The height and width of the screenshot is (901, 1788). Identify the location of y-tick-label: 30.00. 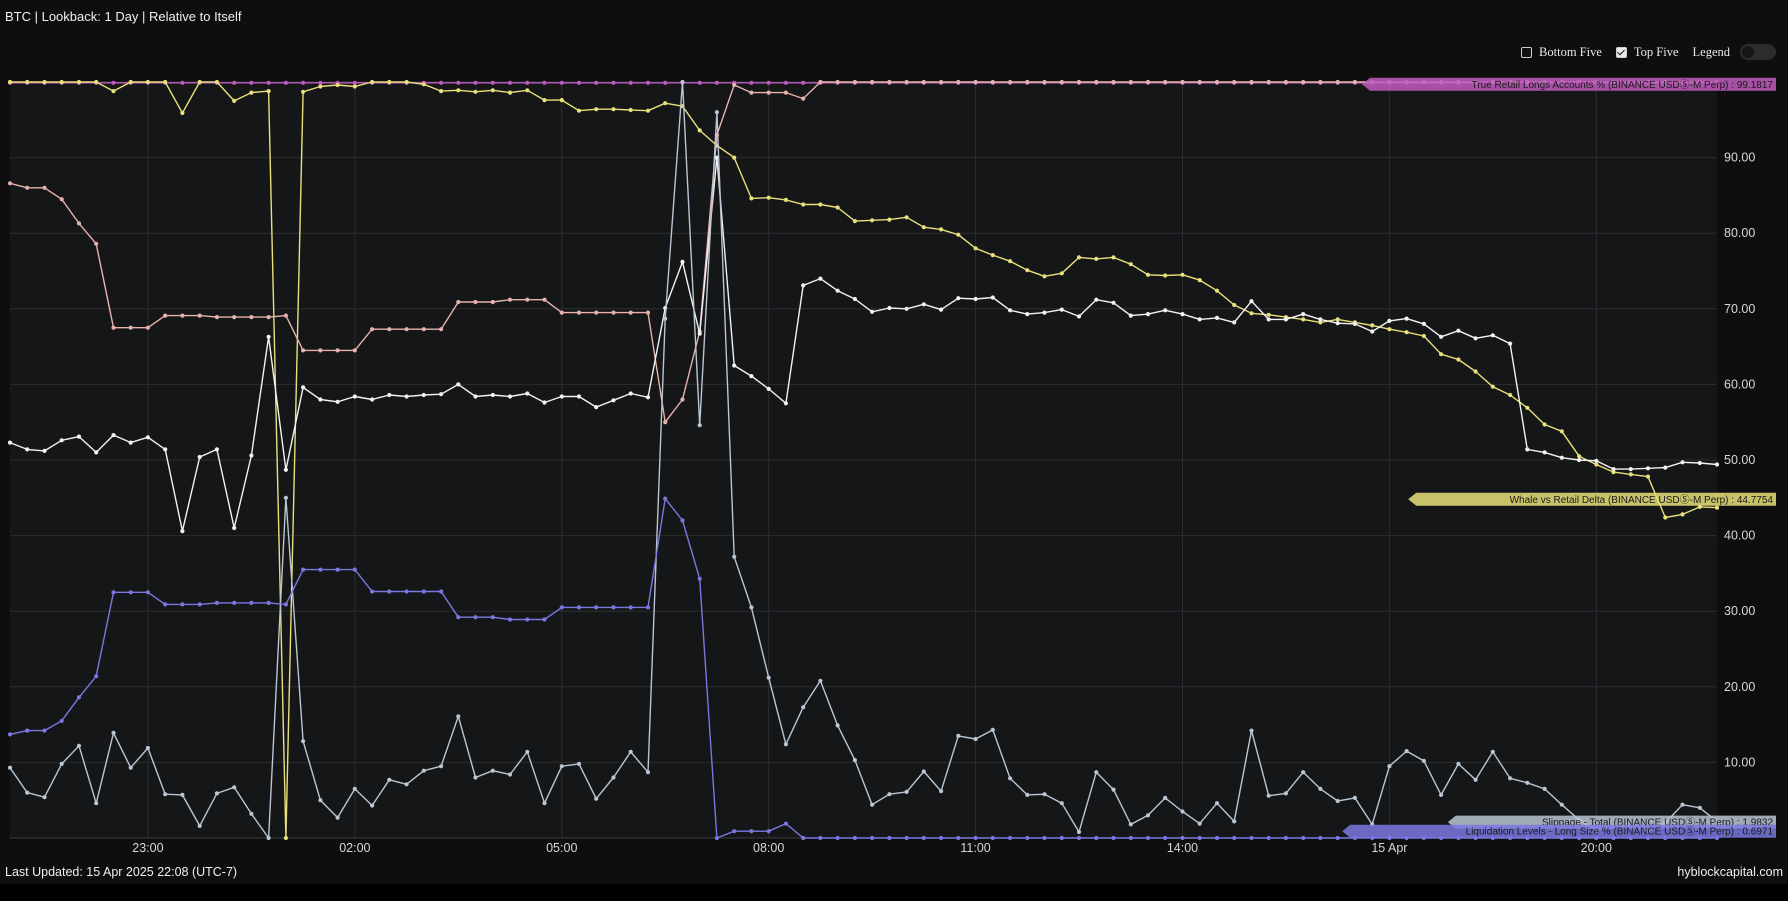
(1739, 611).